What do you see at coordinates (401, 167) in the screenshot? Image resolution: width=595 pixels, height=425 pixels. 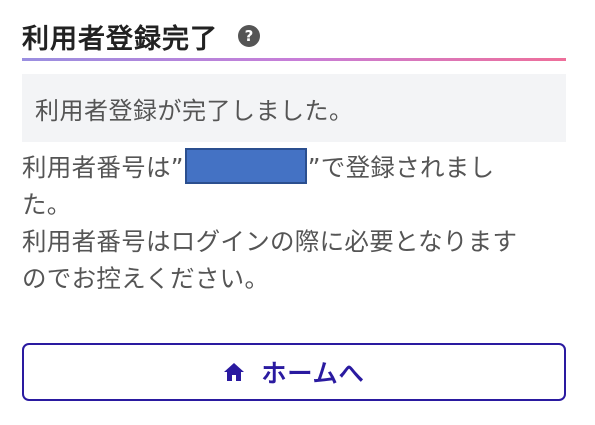 I see `user-number-suffix: ”で登録されまし` at bounding box center [401, 167].